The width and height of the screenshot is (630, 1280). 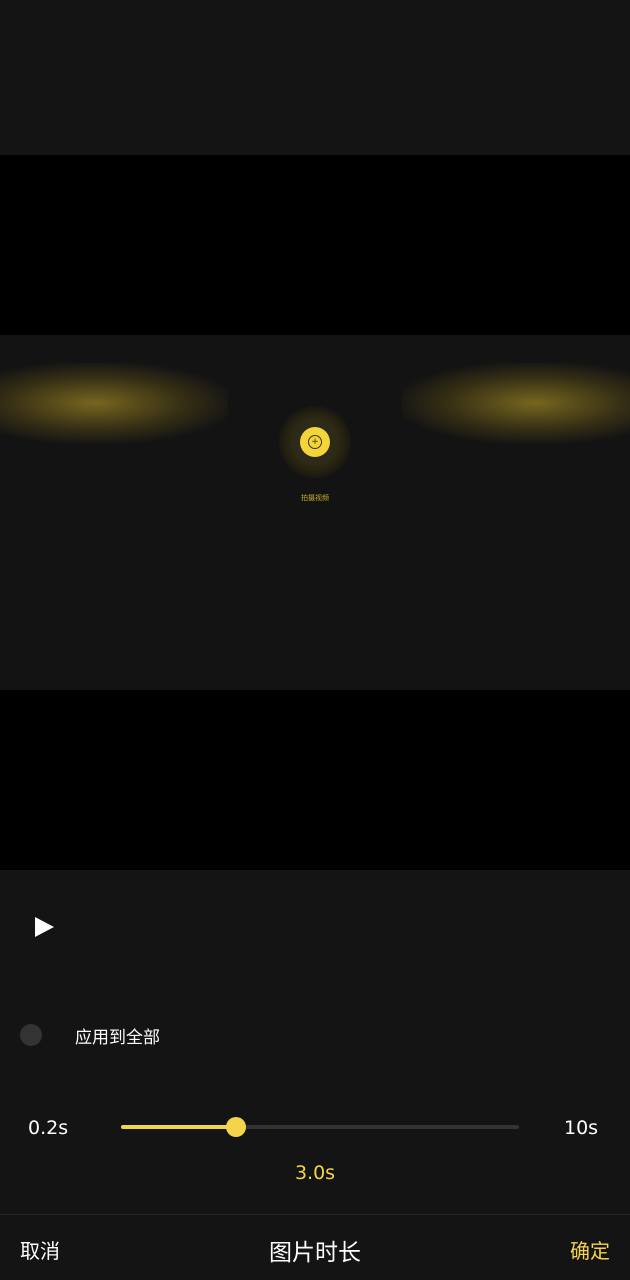 I want to click on preview-center-panel, so click(x=315, y=512).